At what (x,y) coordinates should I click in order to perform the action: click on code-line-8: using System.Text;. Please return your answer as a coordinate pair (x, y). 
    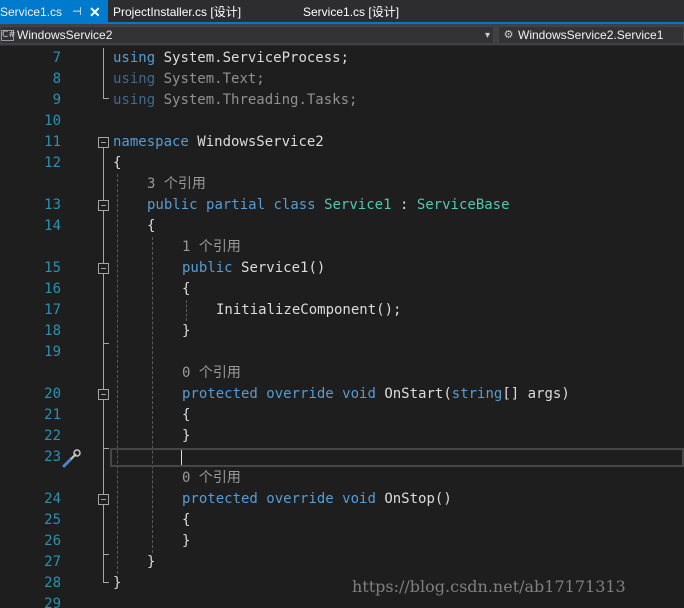
    Looking at the image, I should click on (189, 79).